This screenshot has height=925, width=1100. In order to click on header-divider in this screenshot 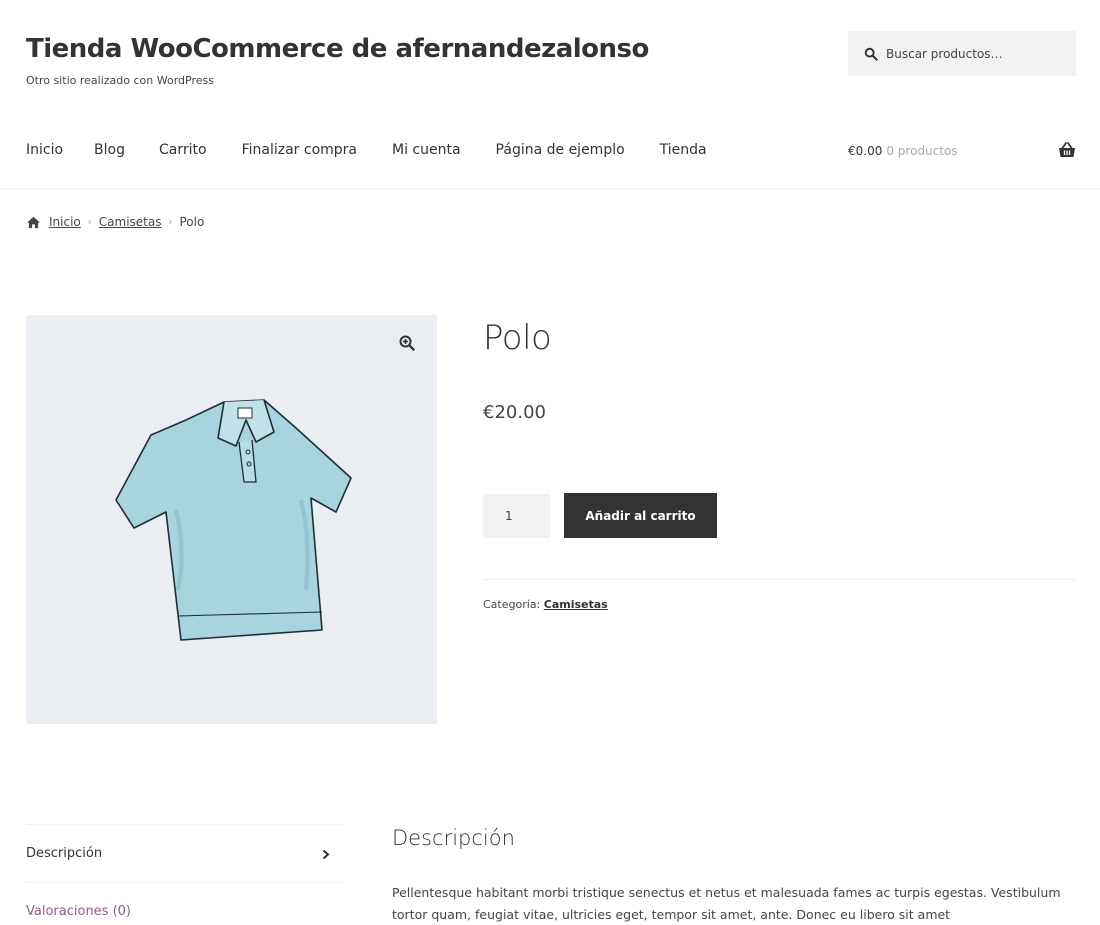, I will do `click(550, 188)`.